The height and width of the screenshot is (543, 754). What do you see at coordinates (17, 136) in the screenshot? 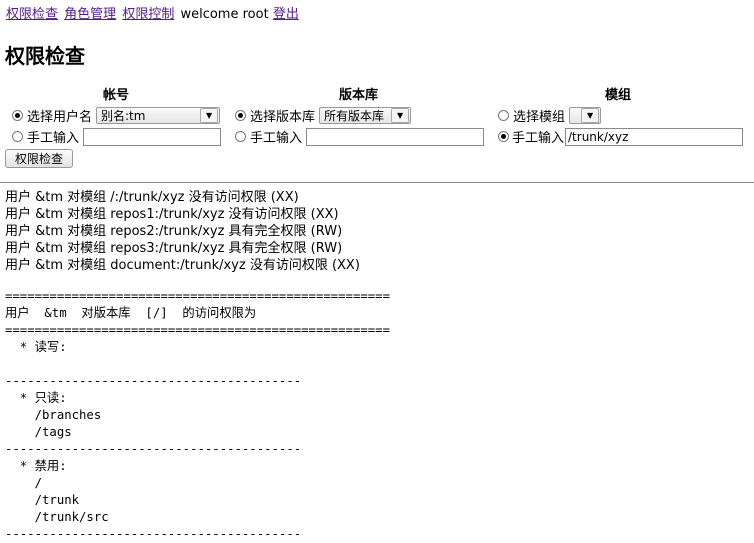
I see `account-manual-radio` at bounding box center [17, 136].